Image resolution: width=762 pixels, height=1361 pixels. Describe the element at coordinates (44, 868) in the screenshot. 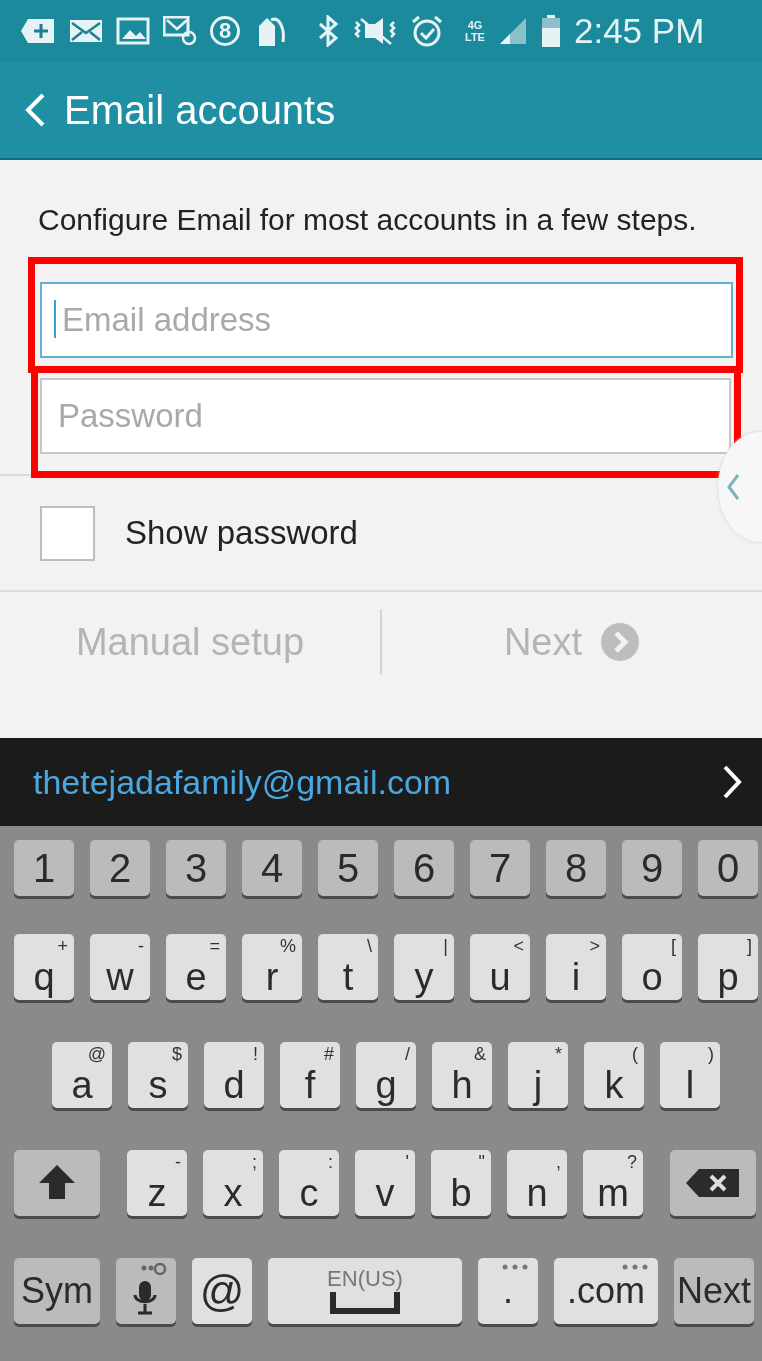

I see `key: 1` at that location.